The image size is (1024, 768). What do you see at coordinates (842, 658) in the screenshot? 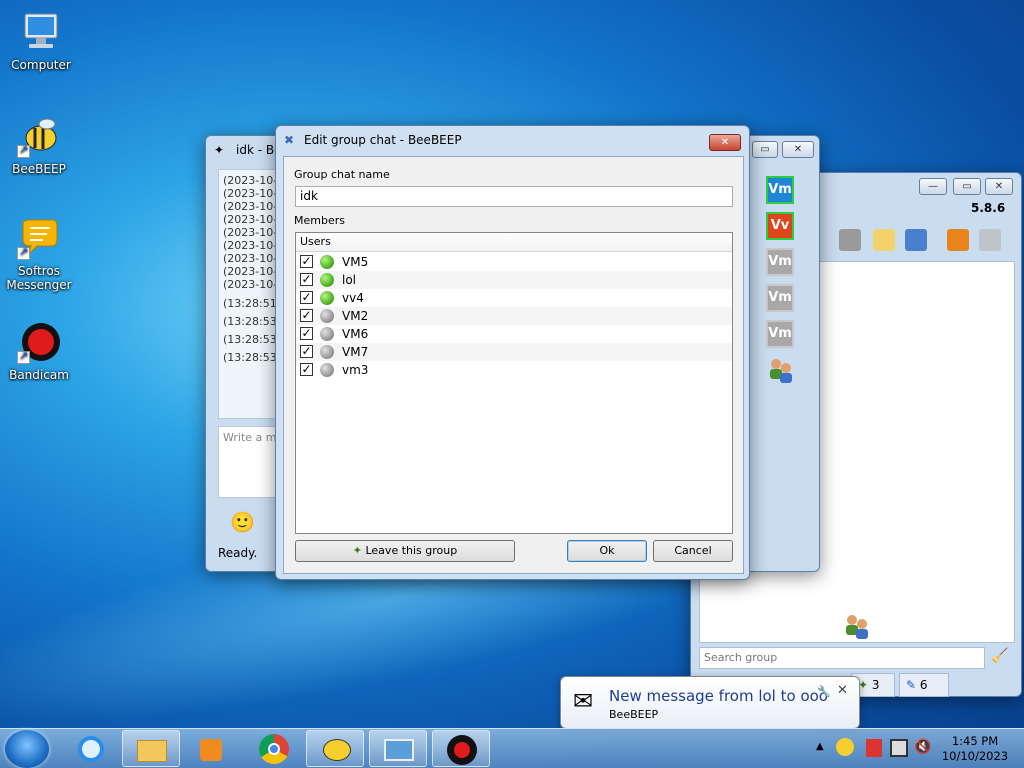
I see `search-group-input: Search group` at bounding box center [842, 658].